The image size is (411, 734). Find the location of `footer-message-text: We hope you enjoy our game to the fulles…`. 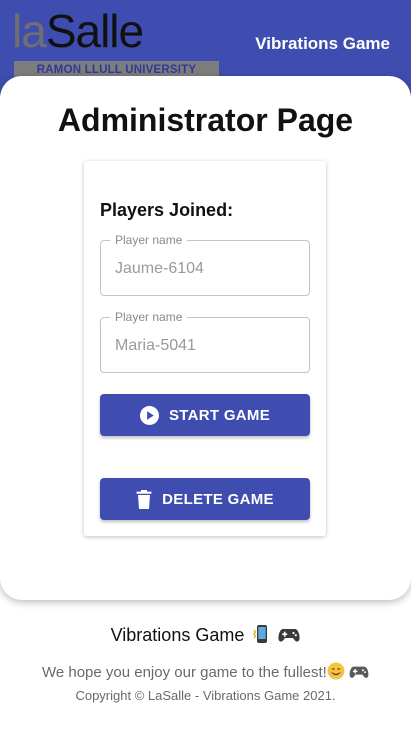

footer-message-text: We hope you enjoy our game to the fulles… is located at coordinates (184, 672).